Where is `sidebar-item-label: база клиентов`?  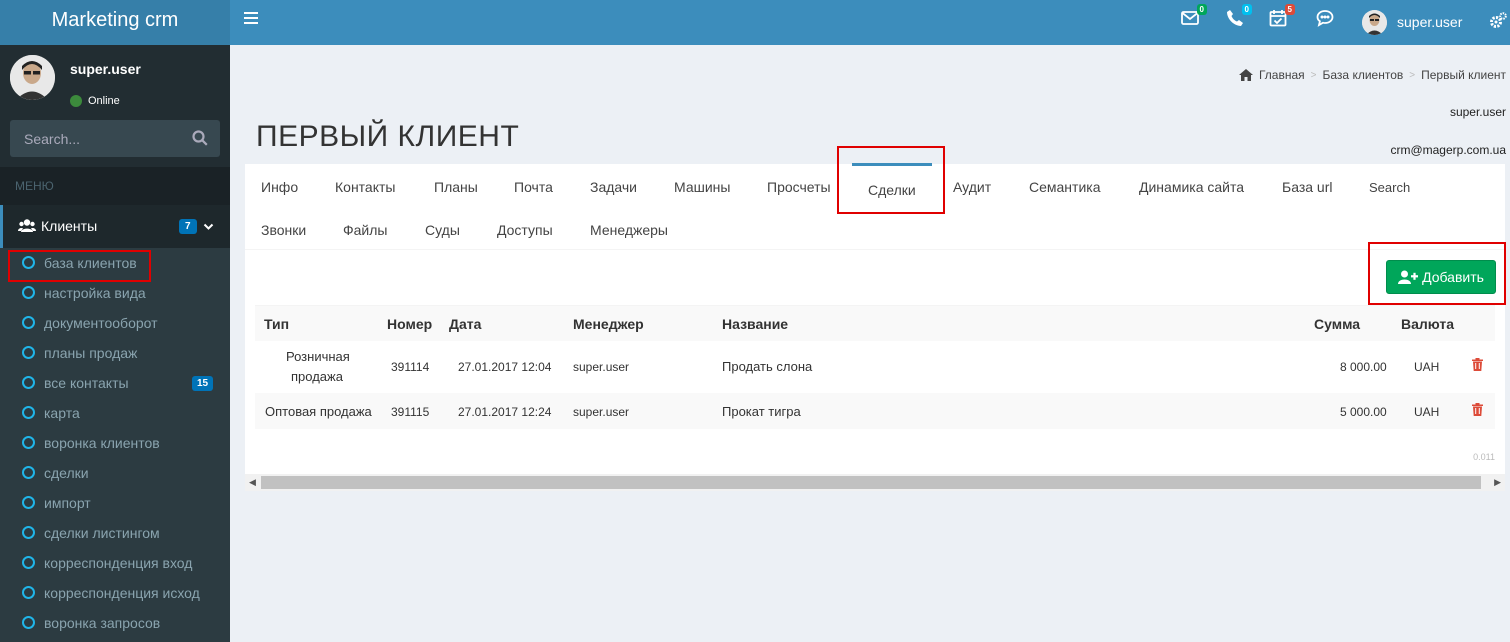 sidebar-item-label: база клиентов is located at coordinates (90, 263).